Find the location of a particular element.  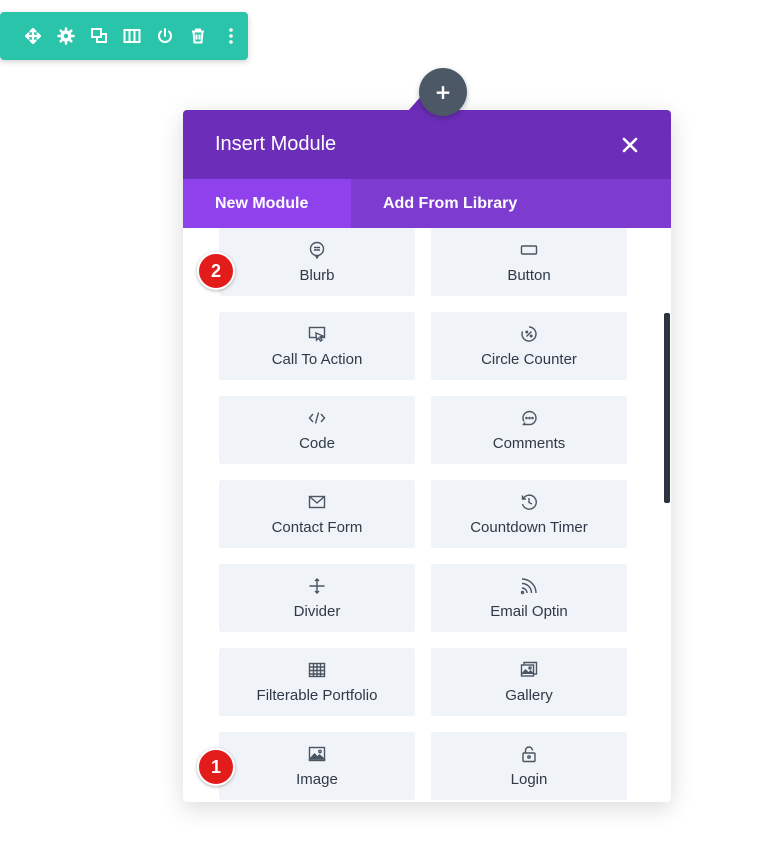

more-icon is located at coordinates (231, 36).